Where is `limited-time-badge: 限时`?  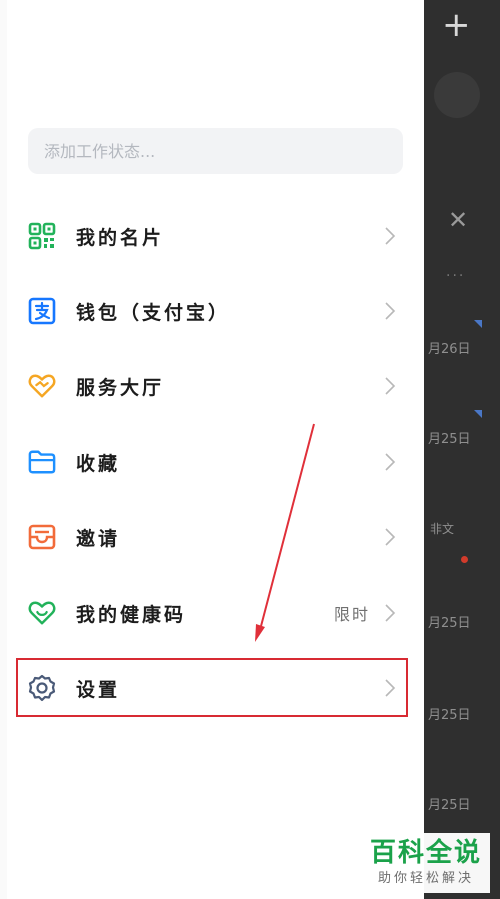 limited-time-badge: 限时 is located at coordinates (351, 614).